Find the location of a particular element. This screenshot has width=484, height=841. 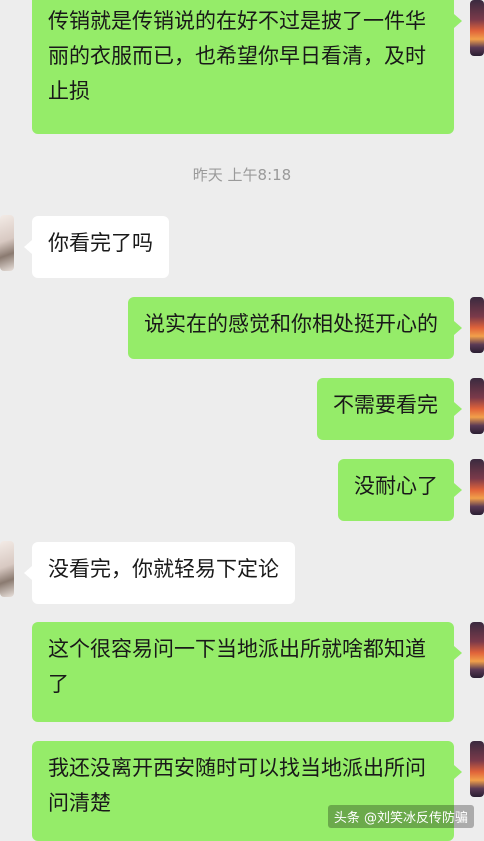

watermark-label: 头条 @刘笑冰反传防骗 is located at coordinates (400, 816).